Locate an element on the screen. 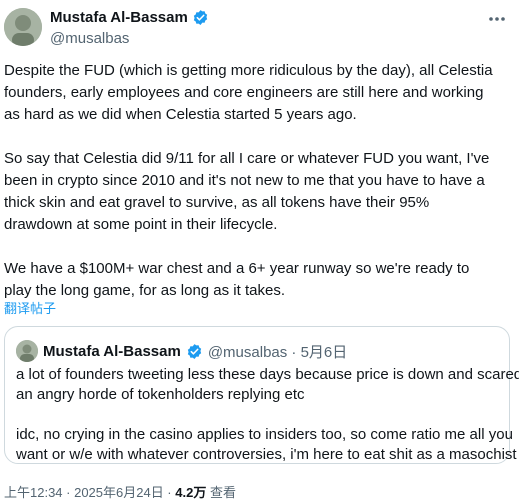 This screenshot has height=504, width=519. quoted-tweet-header: Mustafa Al-Bassam @musalbas · 5月6日 is located at coordinates (181, 351).